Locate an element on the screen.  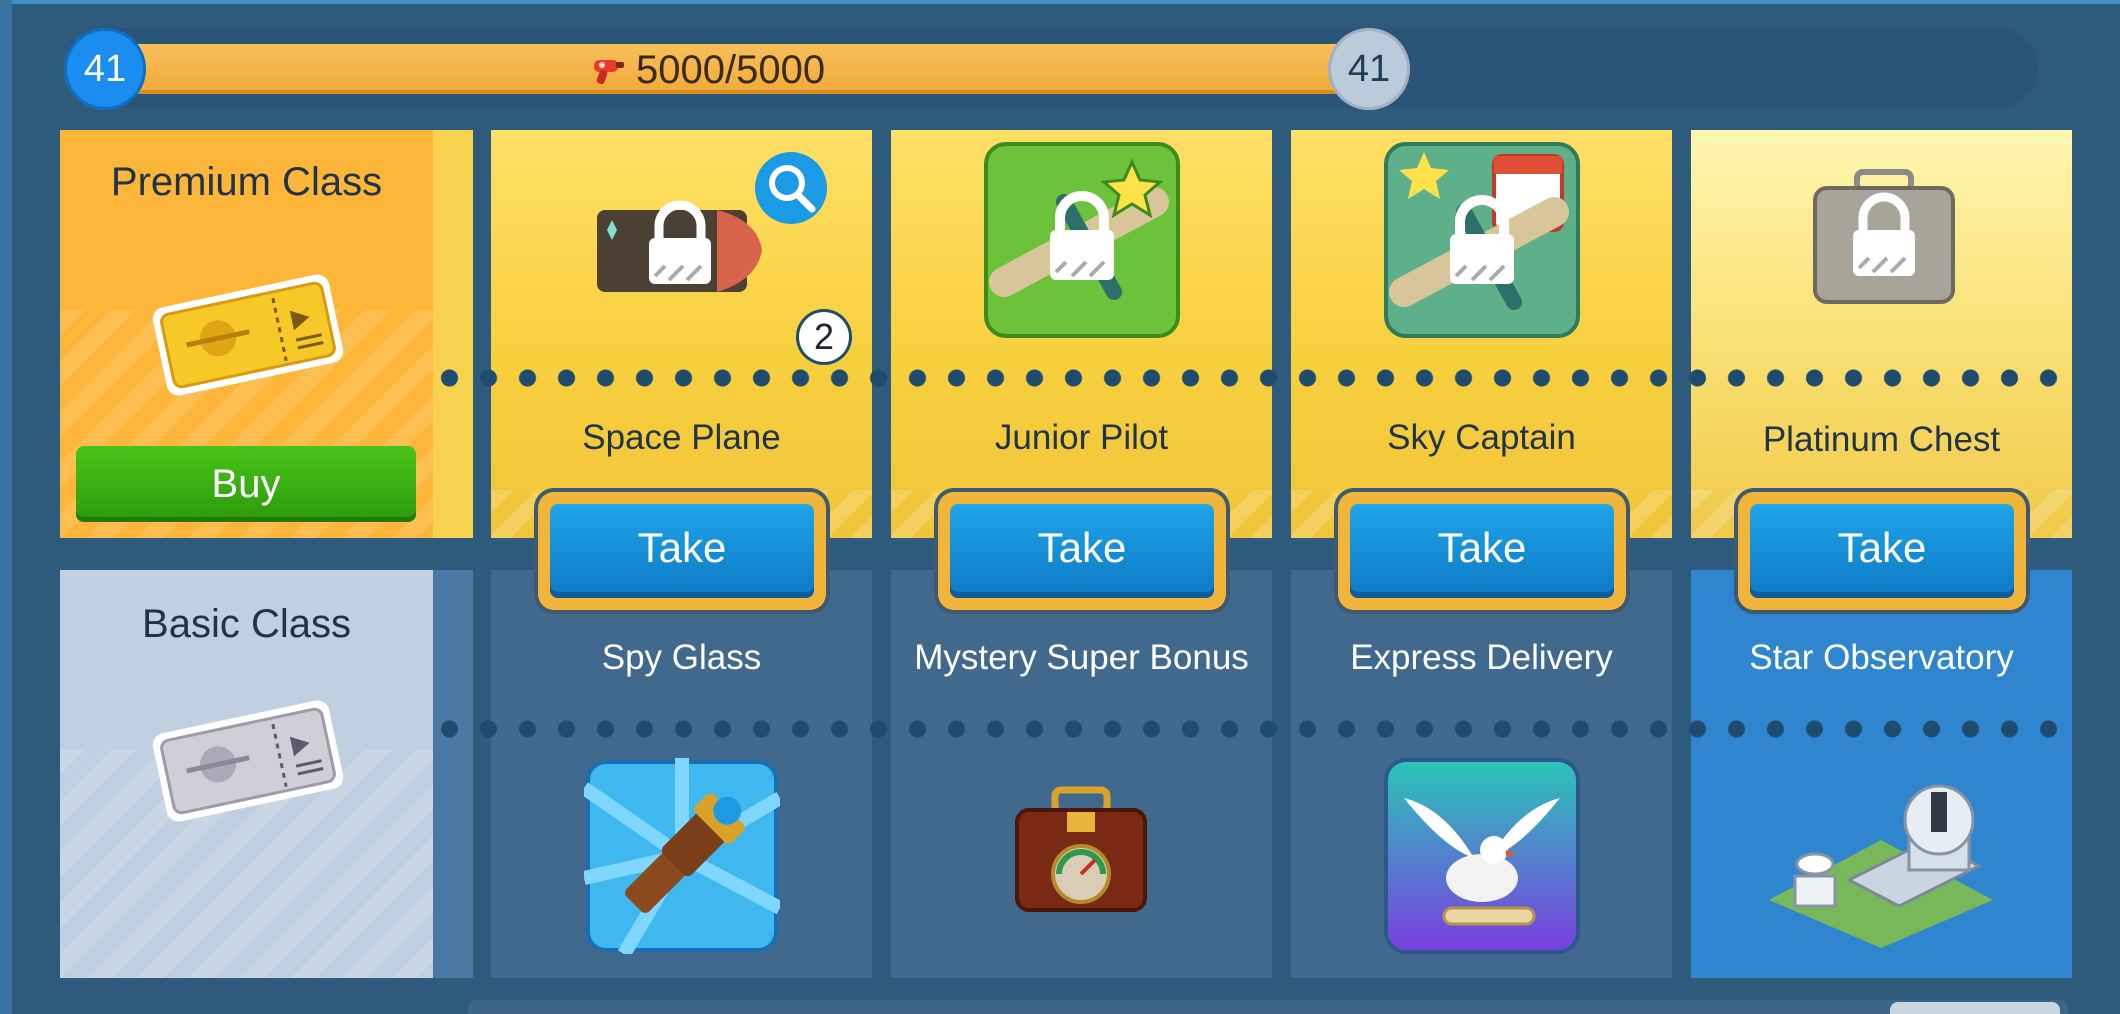
premium-reward-name: Sky Captain is located at coordinates (1481, 437).